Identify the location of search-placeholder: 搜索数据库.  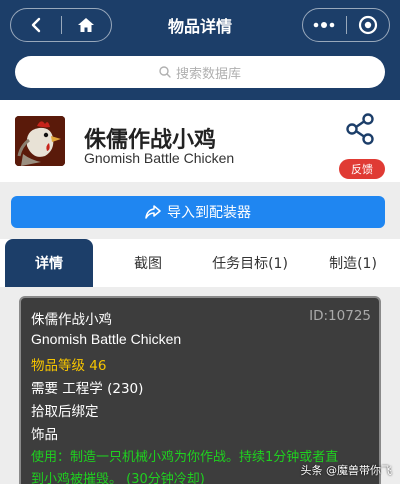
(208, 74).